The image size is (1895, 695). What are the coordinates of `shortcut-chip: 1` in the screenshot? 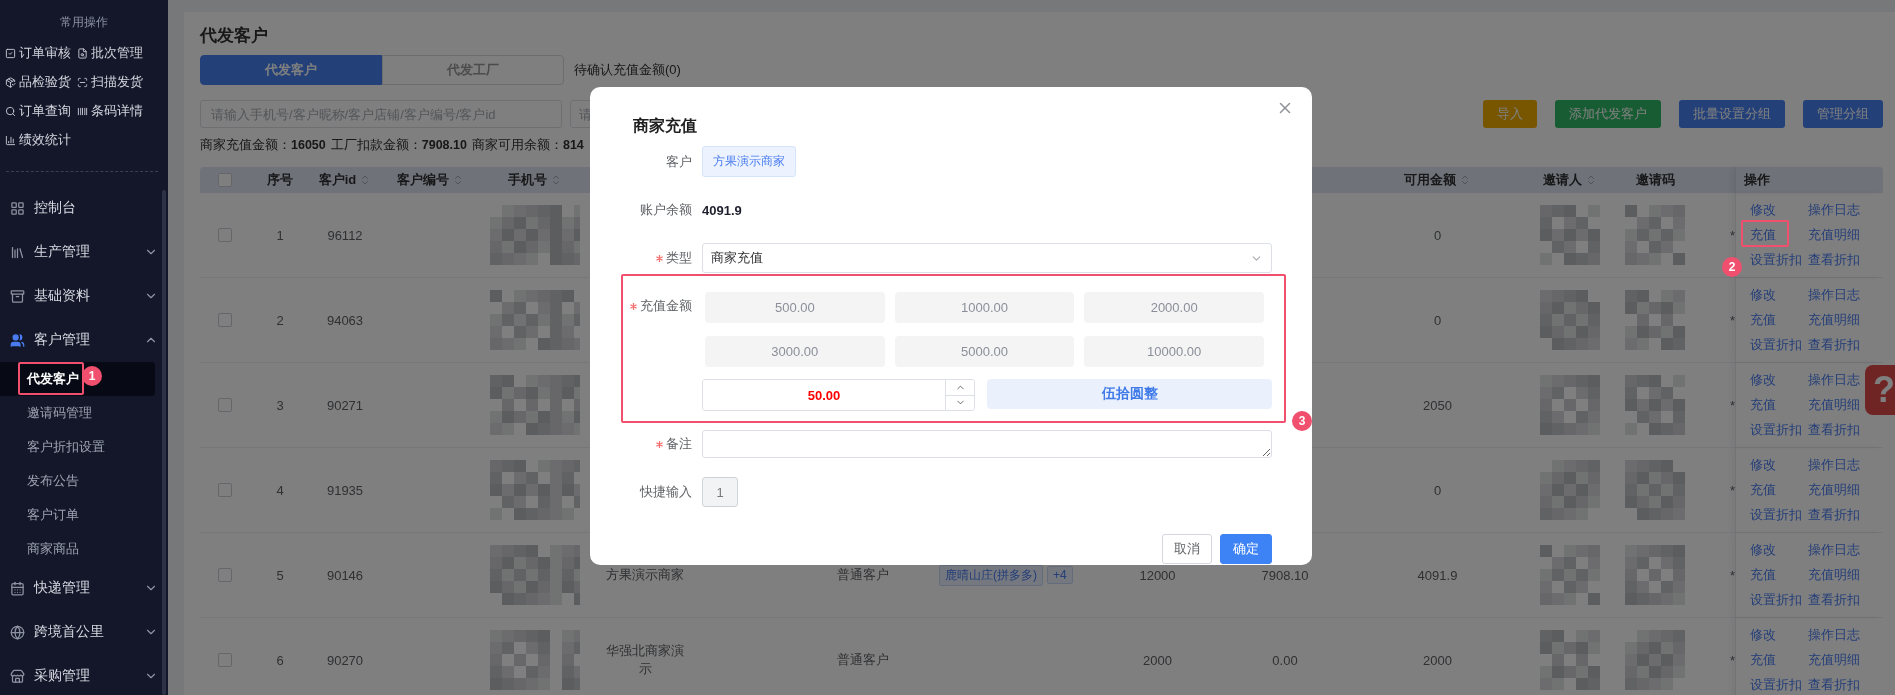 It's located at (720, 492).